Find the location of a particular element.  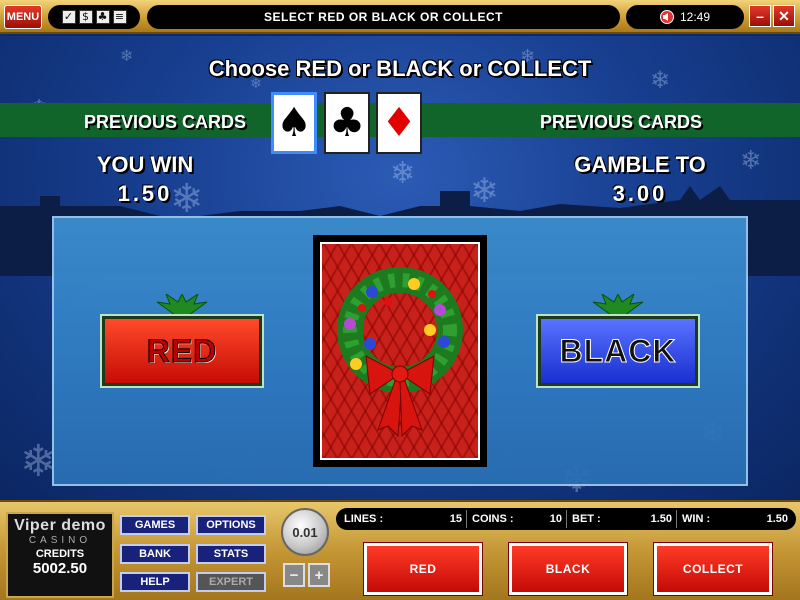

stats-button: STATS is located at coordinates (231, 554).